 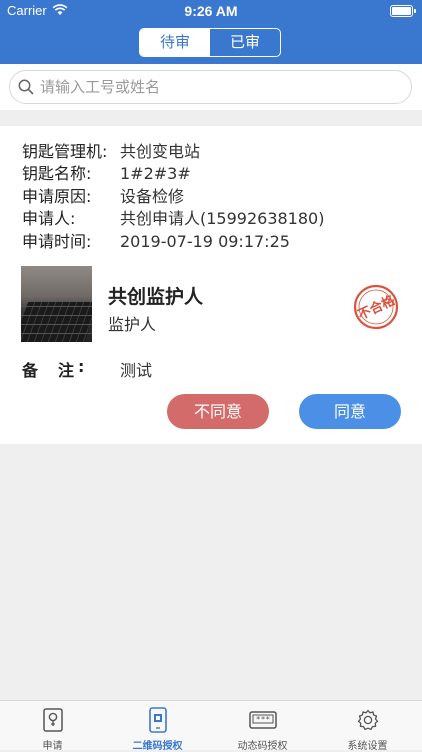 I want to click on applicant-value: 共创申请人(15992638180), so click(x=222, y=218).